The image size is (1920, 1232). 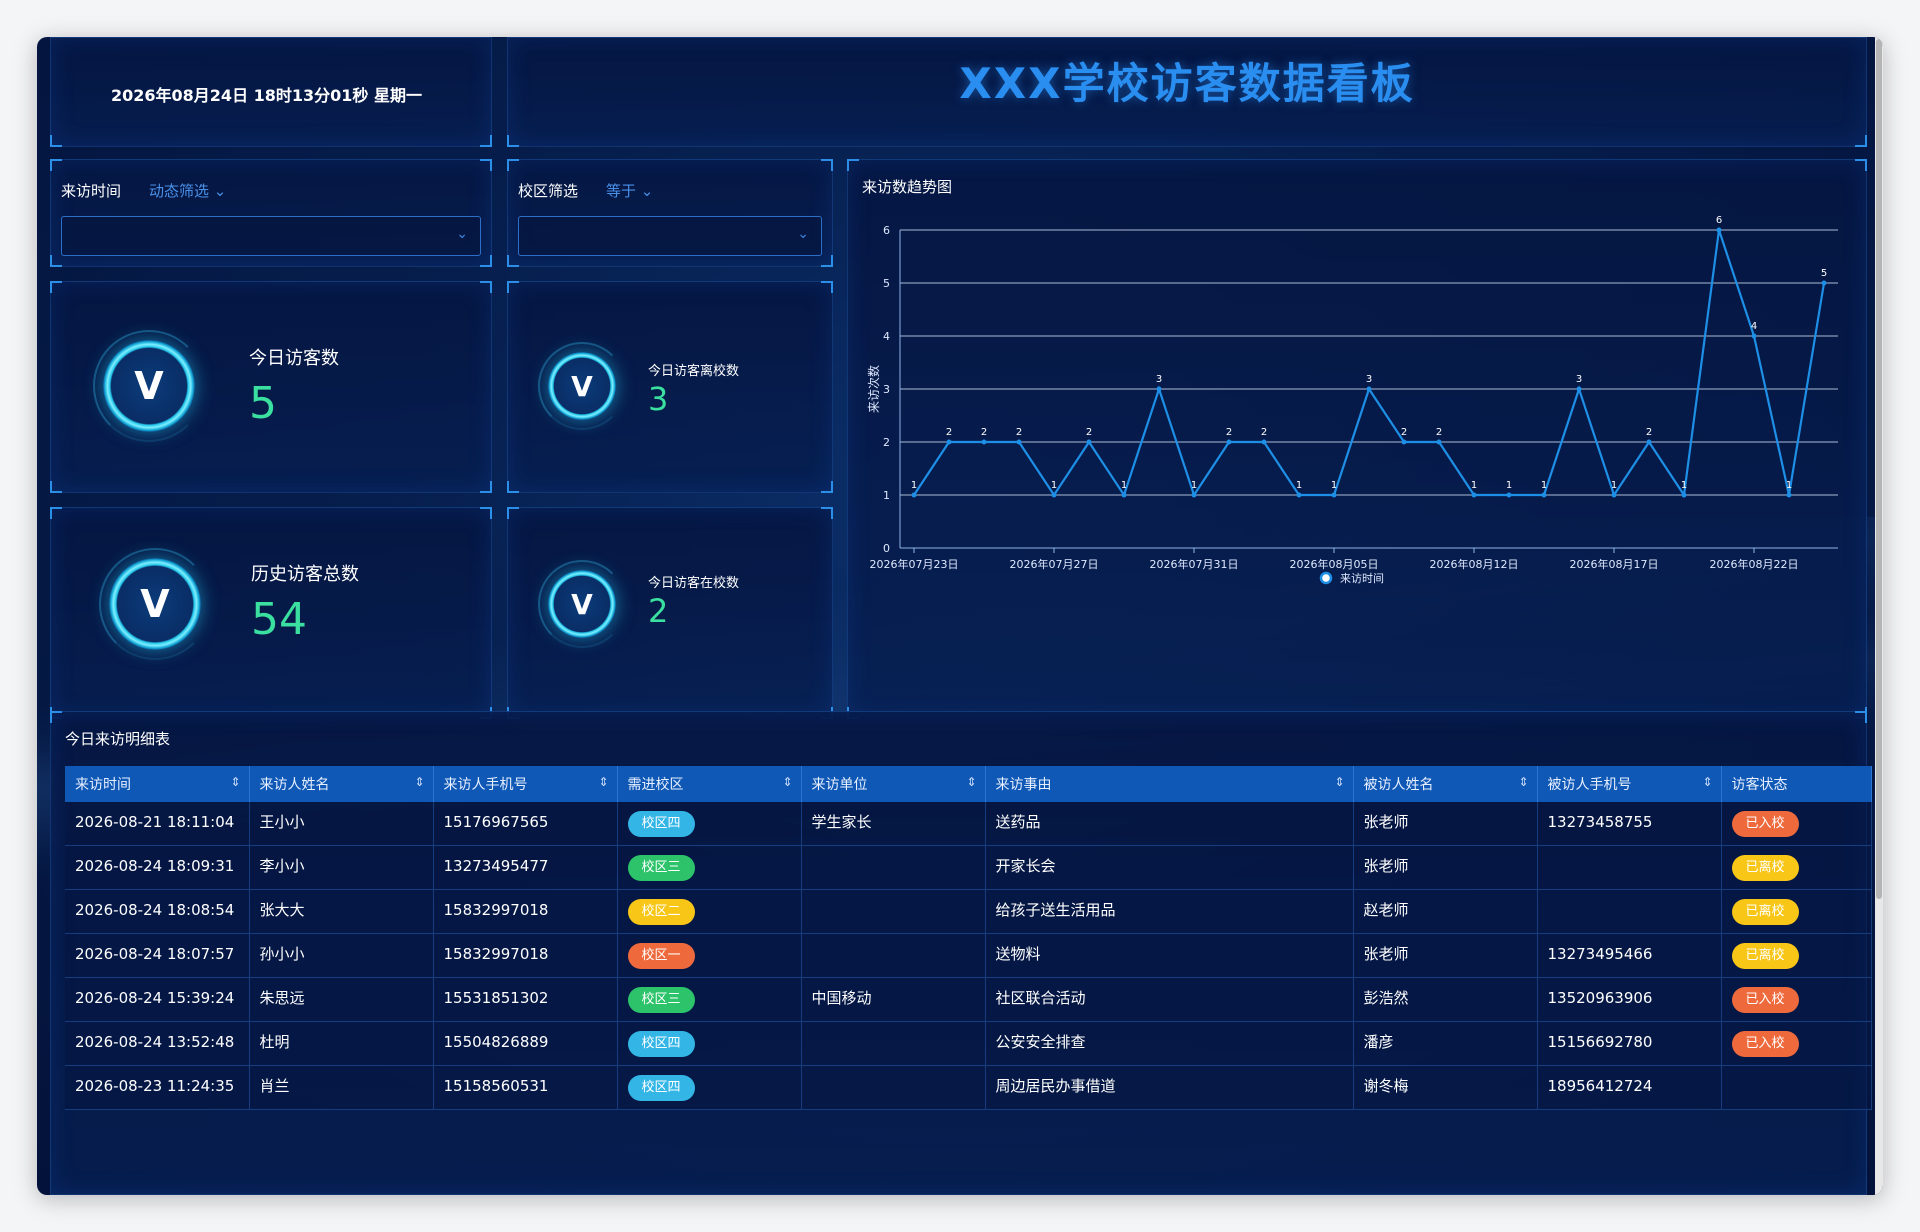 What do you see at coordinates (1445, 1043) in the screenshot?
I see `cell-host: 潘彦` at bounding box center [1445, 1043].